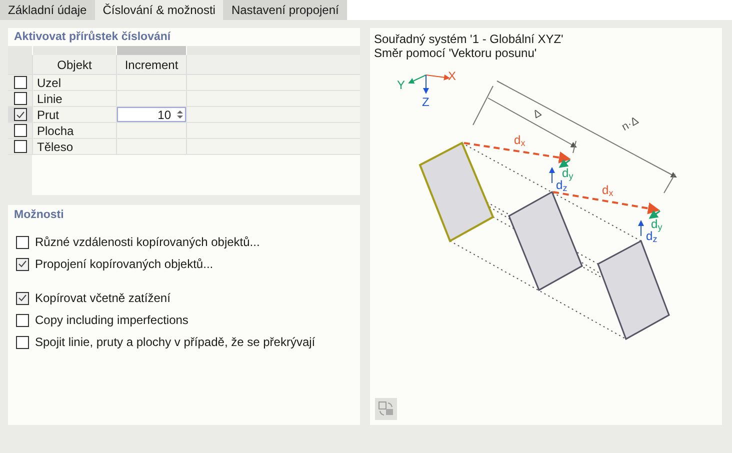 The image size is (732, 453). Describe the element at coordinates (151, 64) in the screenshot. I see `column-header: Increment` at that location.